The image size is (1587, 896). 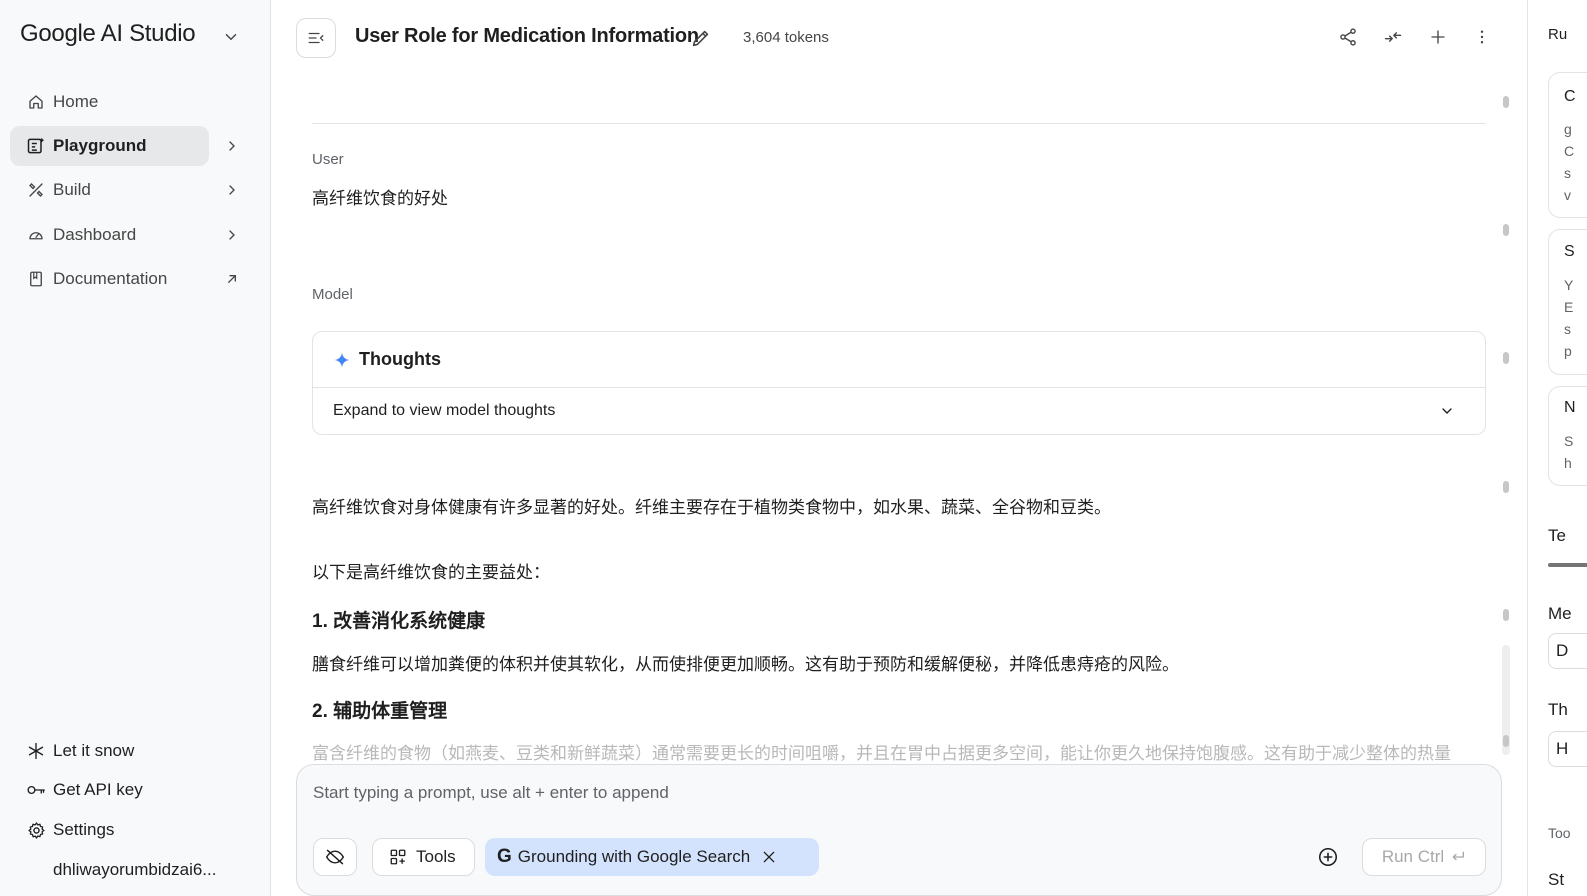 What do you see at coordinates (332, 294) in the screenshot?
I see `model-role-label: Model` at bounding box center [332, 294].